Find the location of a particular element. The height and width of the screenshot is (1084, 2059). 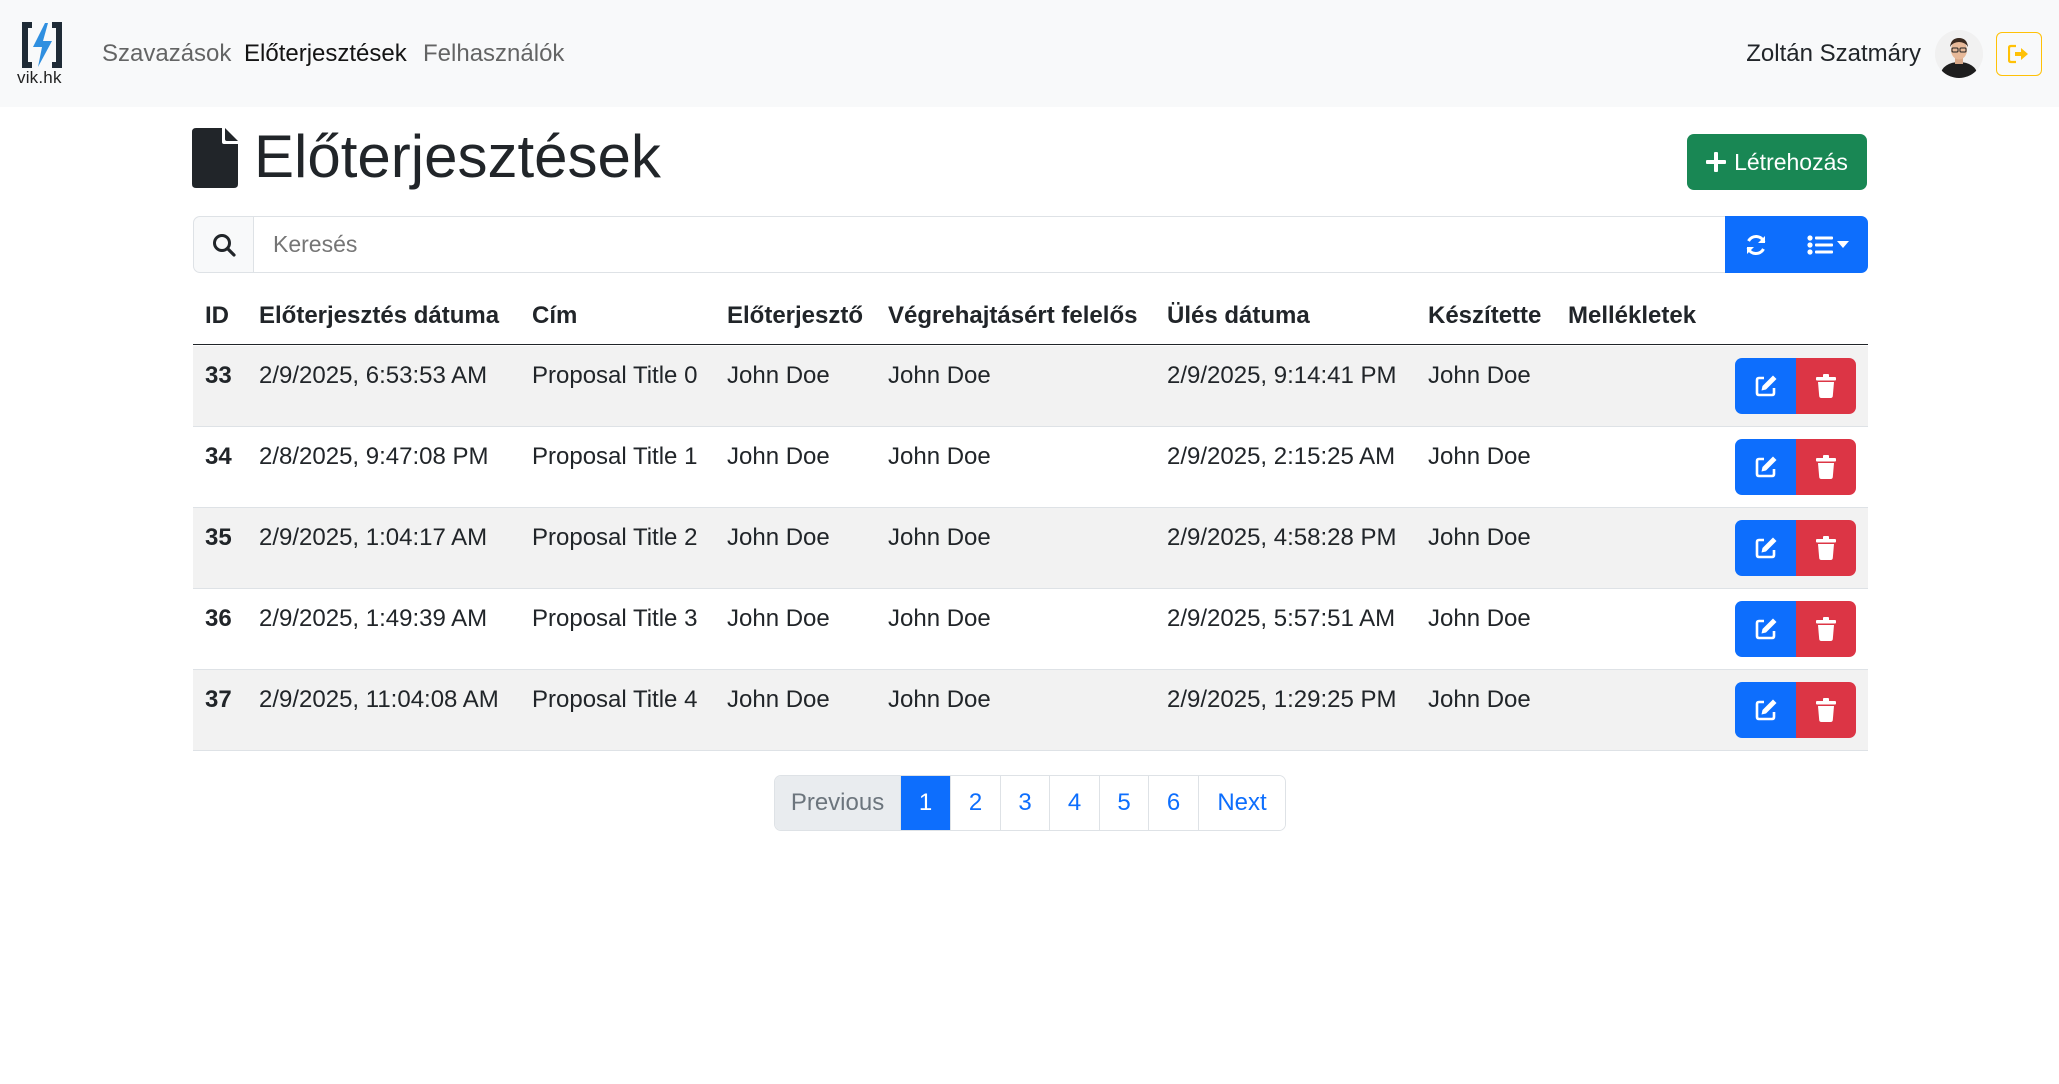

brand-text: vik.hk is located at coordinates (39, 77).